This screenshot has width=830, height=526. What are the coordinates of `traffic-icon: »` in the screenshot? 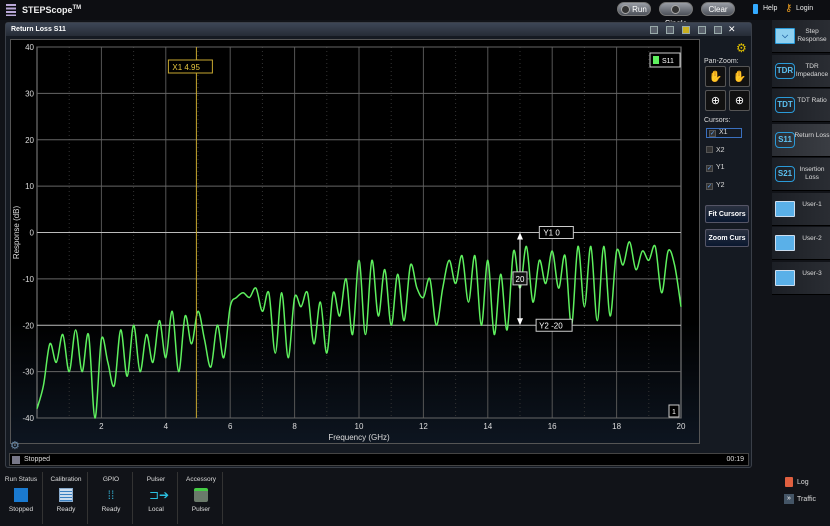 It's located at (789, 499).